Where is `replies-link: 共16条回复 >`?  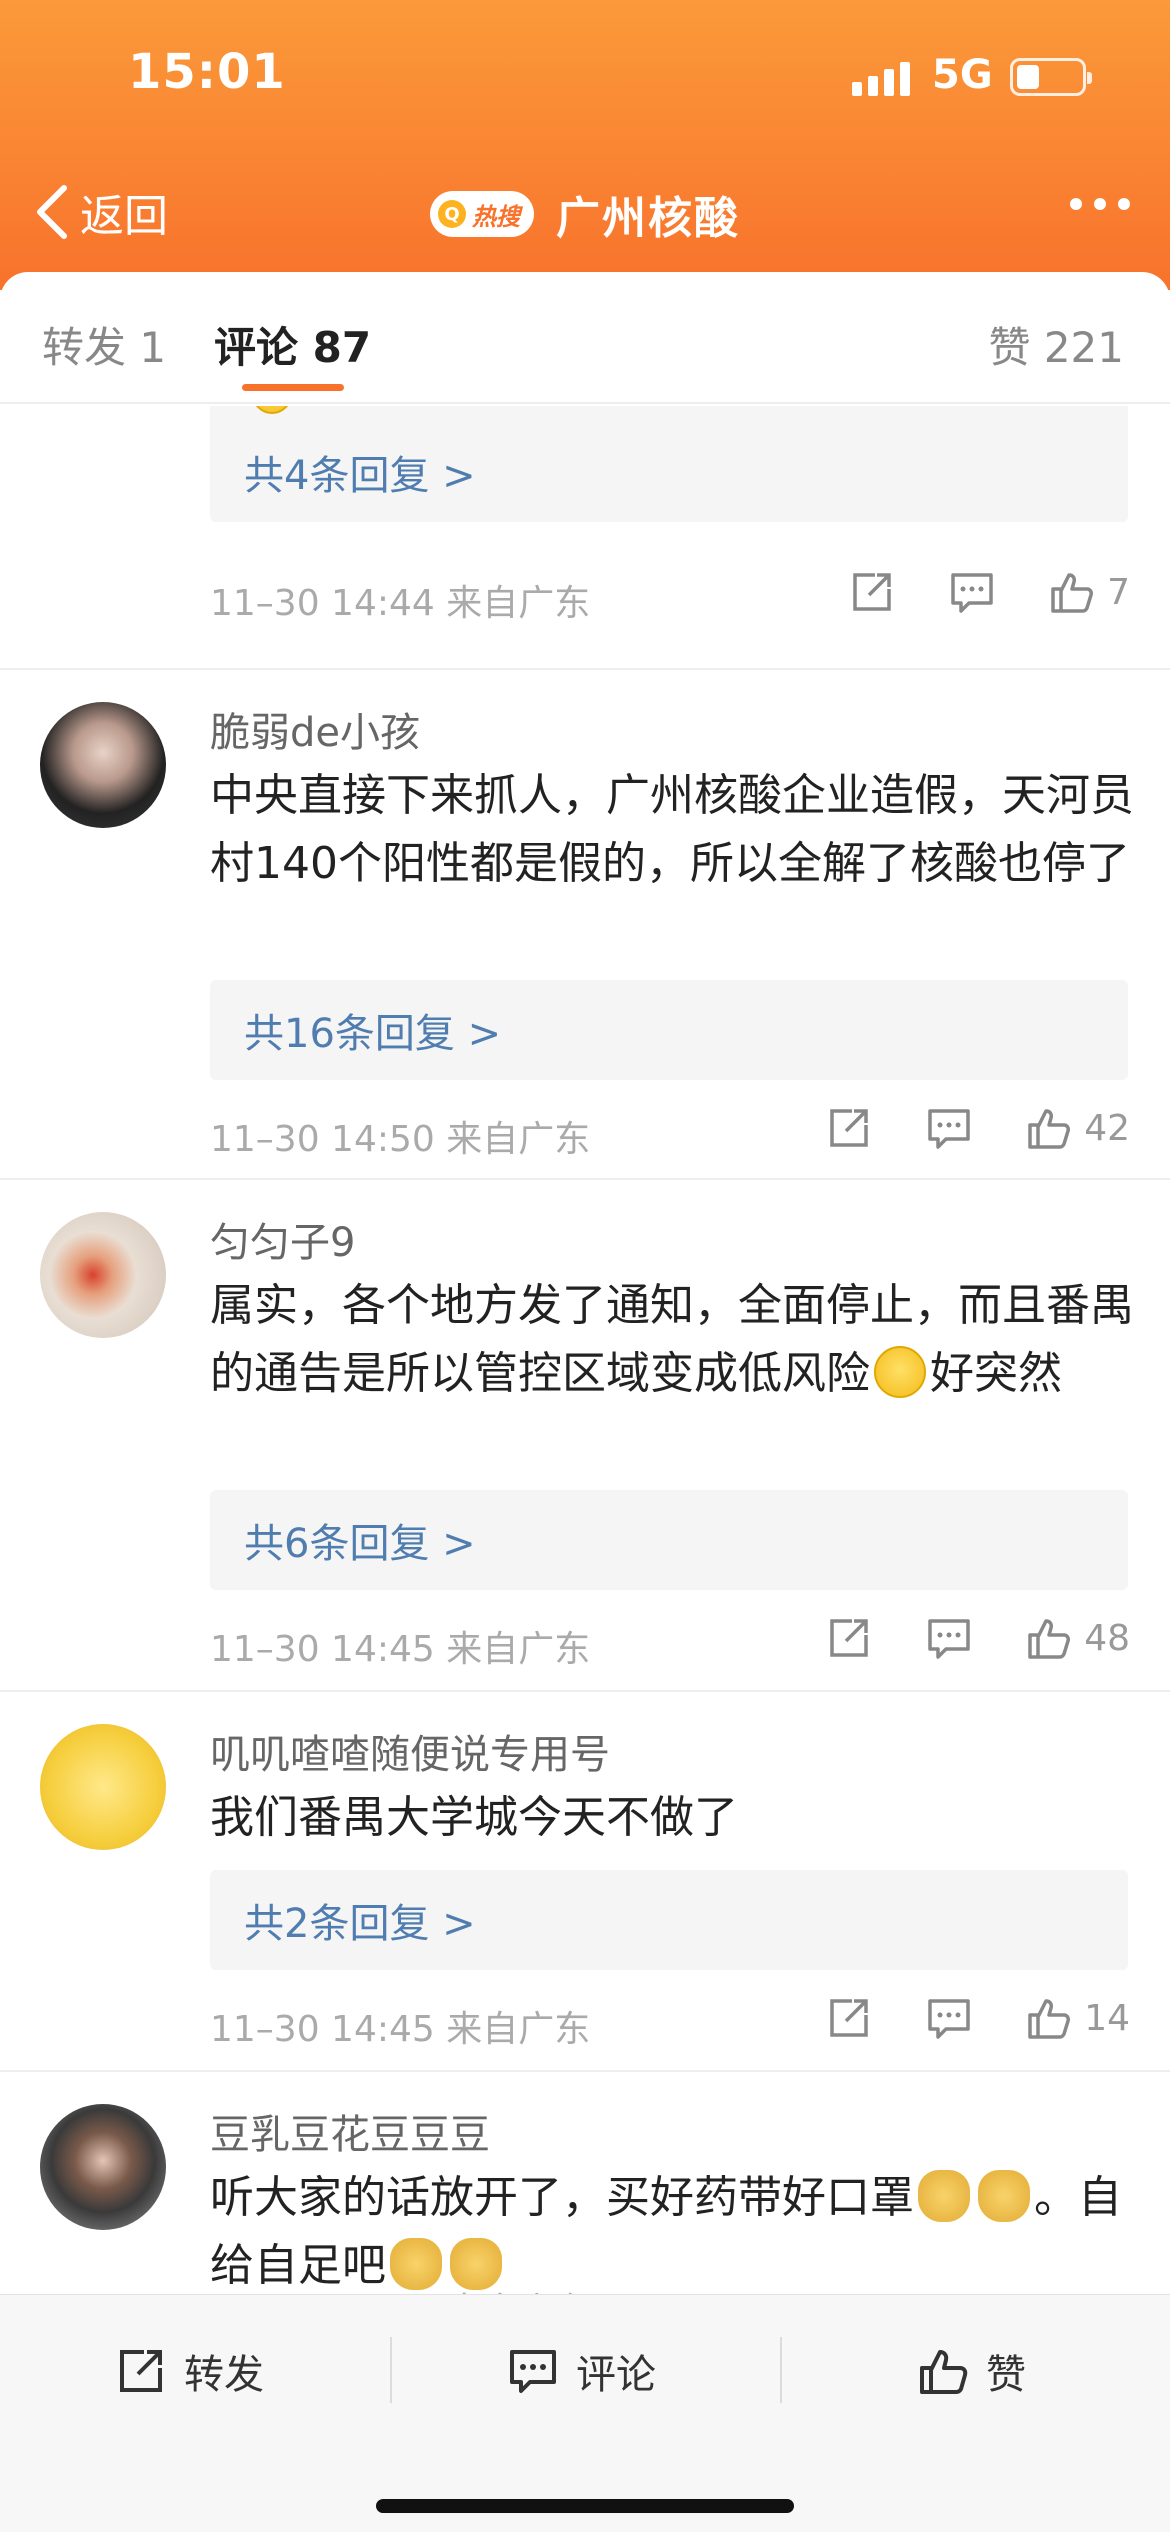 replies-link: 共16条回复 > is located at coordinates (669, 1030).